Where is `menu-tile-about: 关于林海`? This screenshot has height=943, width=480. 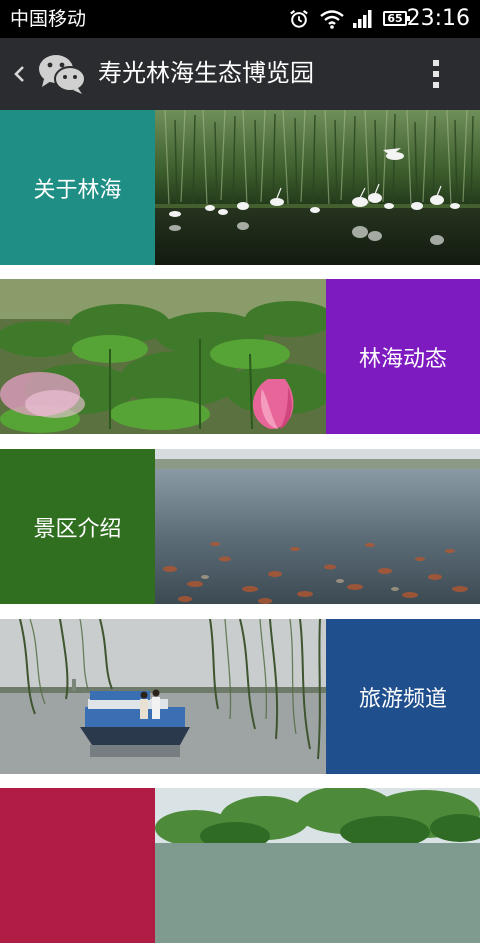 menu-tile-about: 关于林海 is located at coordinates (77, 187).